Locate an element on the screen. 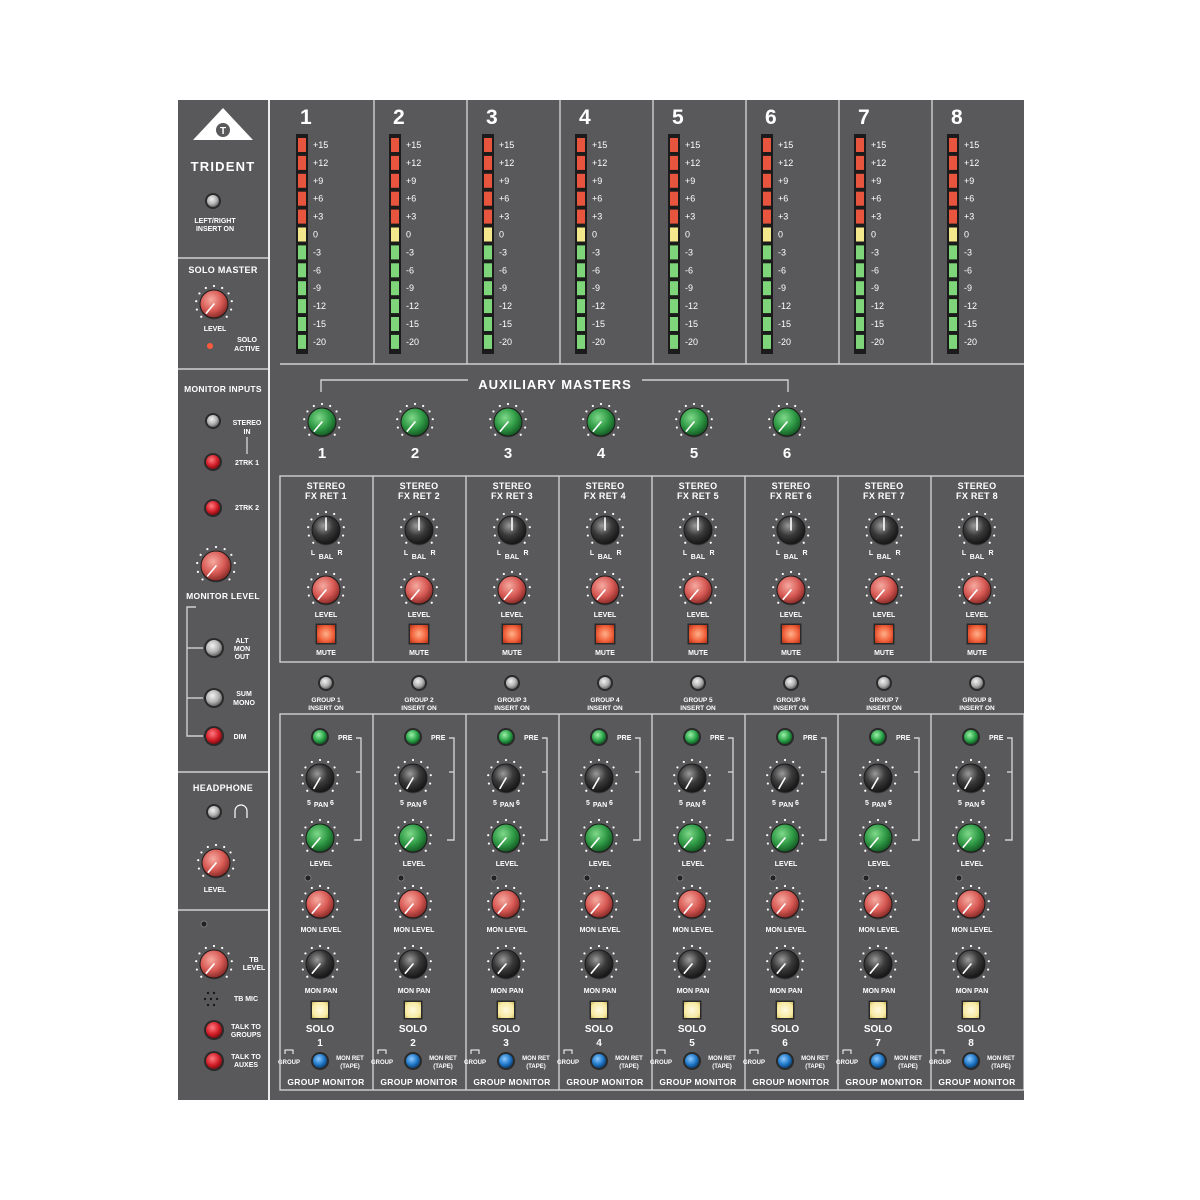 The image size is (1200, 1200). dim-button is located at coordinates (214, 736).